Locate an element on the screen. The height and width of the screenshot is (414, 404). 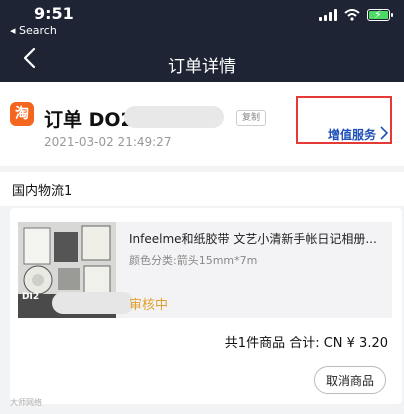
value-added-service-label: 增值服务 is located at coordinates (352, 135).